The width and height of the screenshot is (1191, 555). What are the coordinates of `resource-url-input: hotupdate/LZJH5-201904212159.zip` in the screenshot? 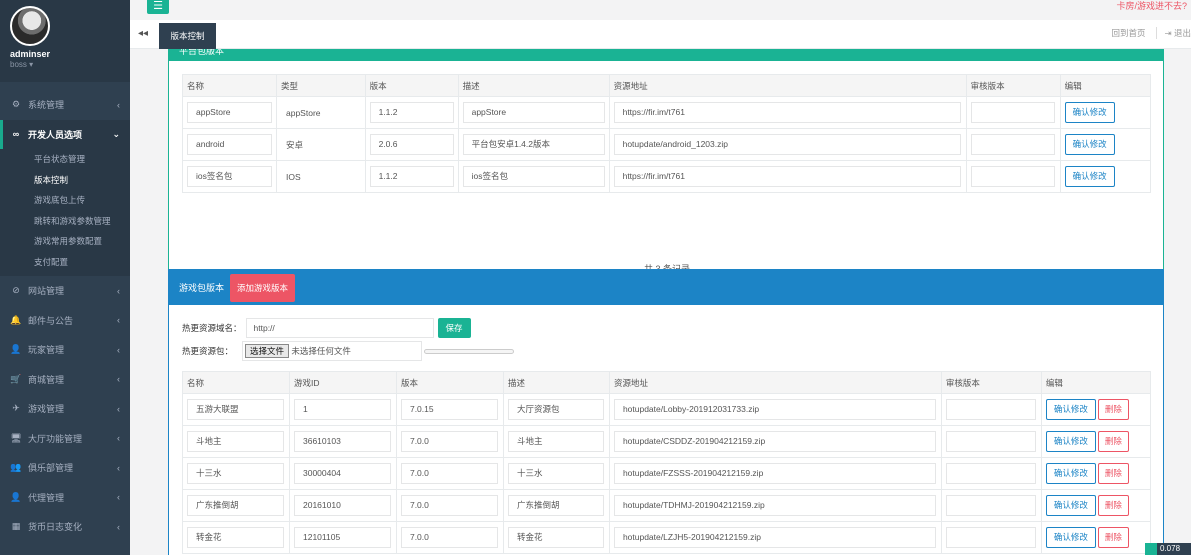 It's located at (774, 537).